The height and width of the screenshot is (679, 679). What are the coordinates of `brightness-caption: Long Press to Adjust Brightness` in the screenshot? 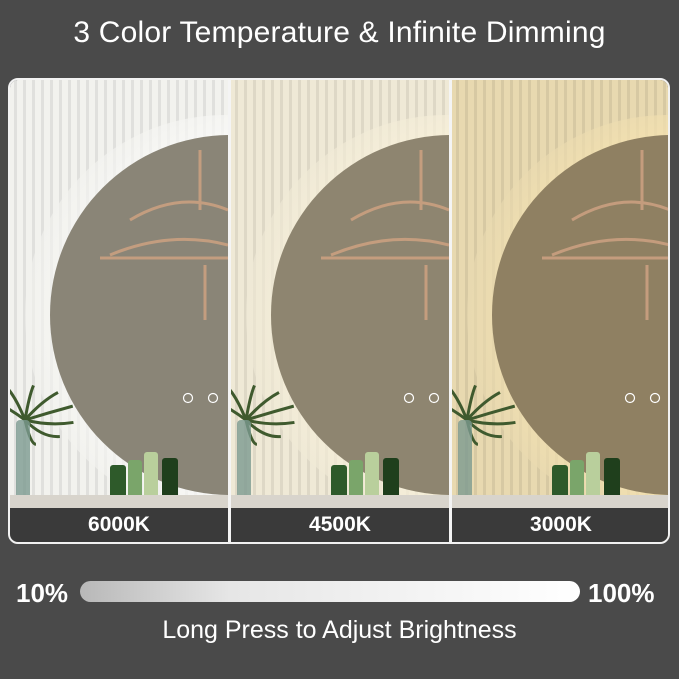 It's located at (339, 630).